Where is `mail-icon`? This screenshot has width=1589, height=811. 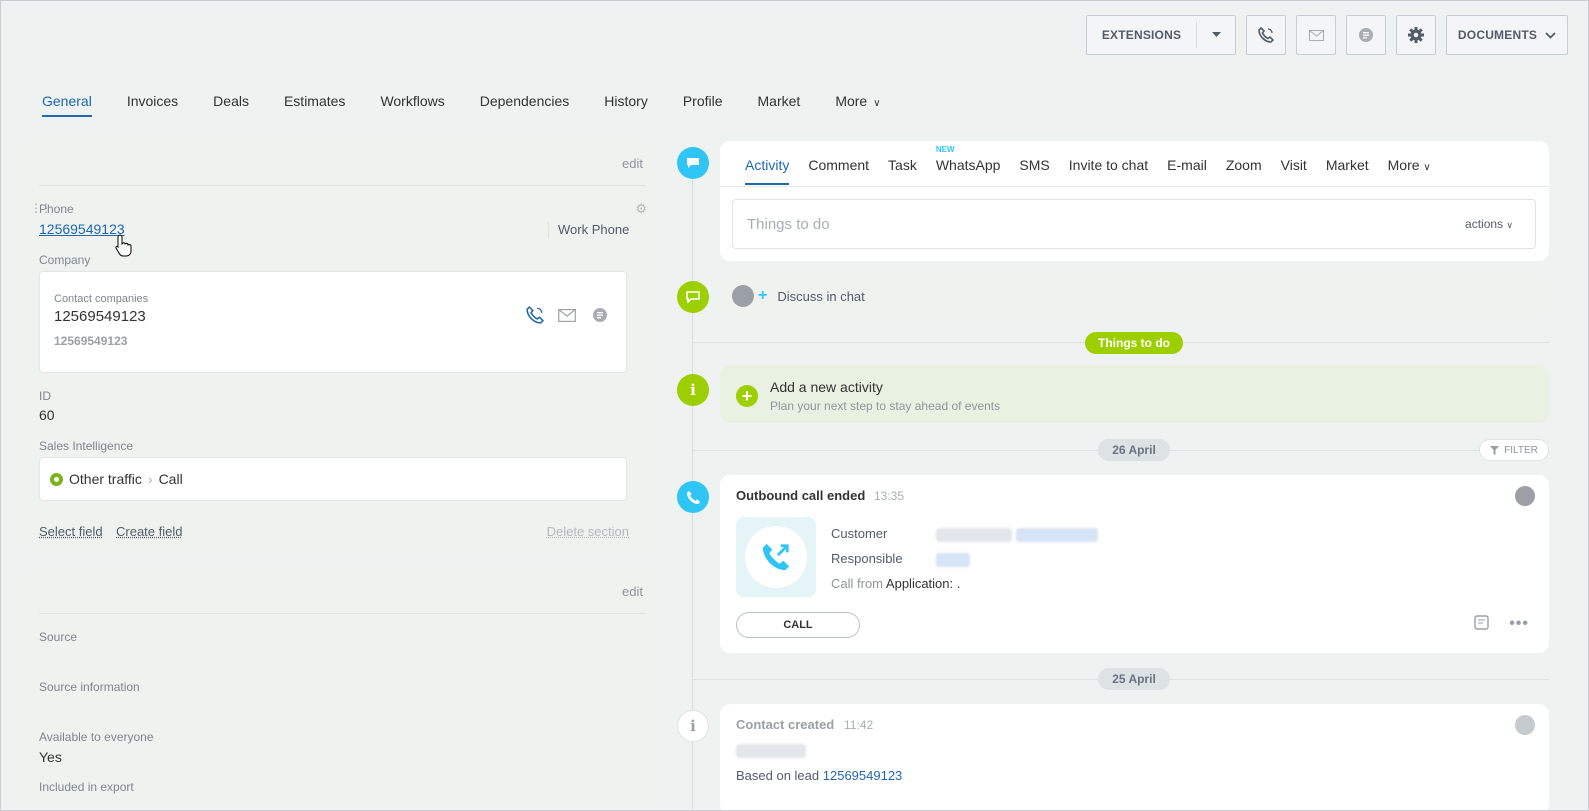
mail-icon is located at coordinates (567, 318).